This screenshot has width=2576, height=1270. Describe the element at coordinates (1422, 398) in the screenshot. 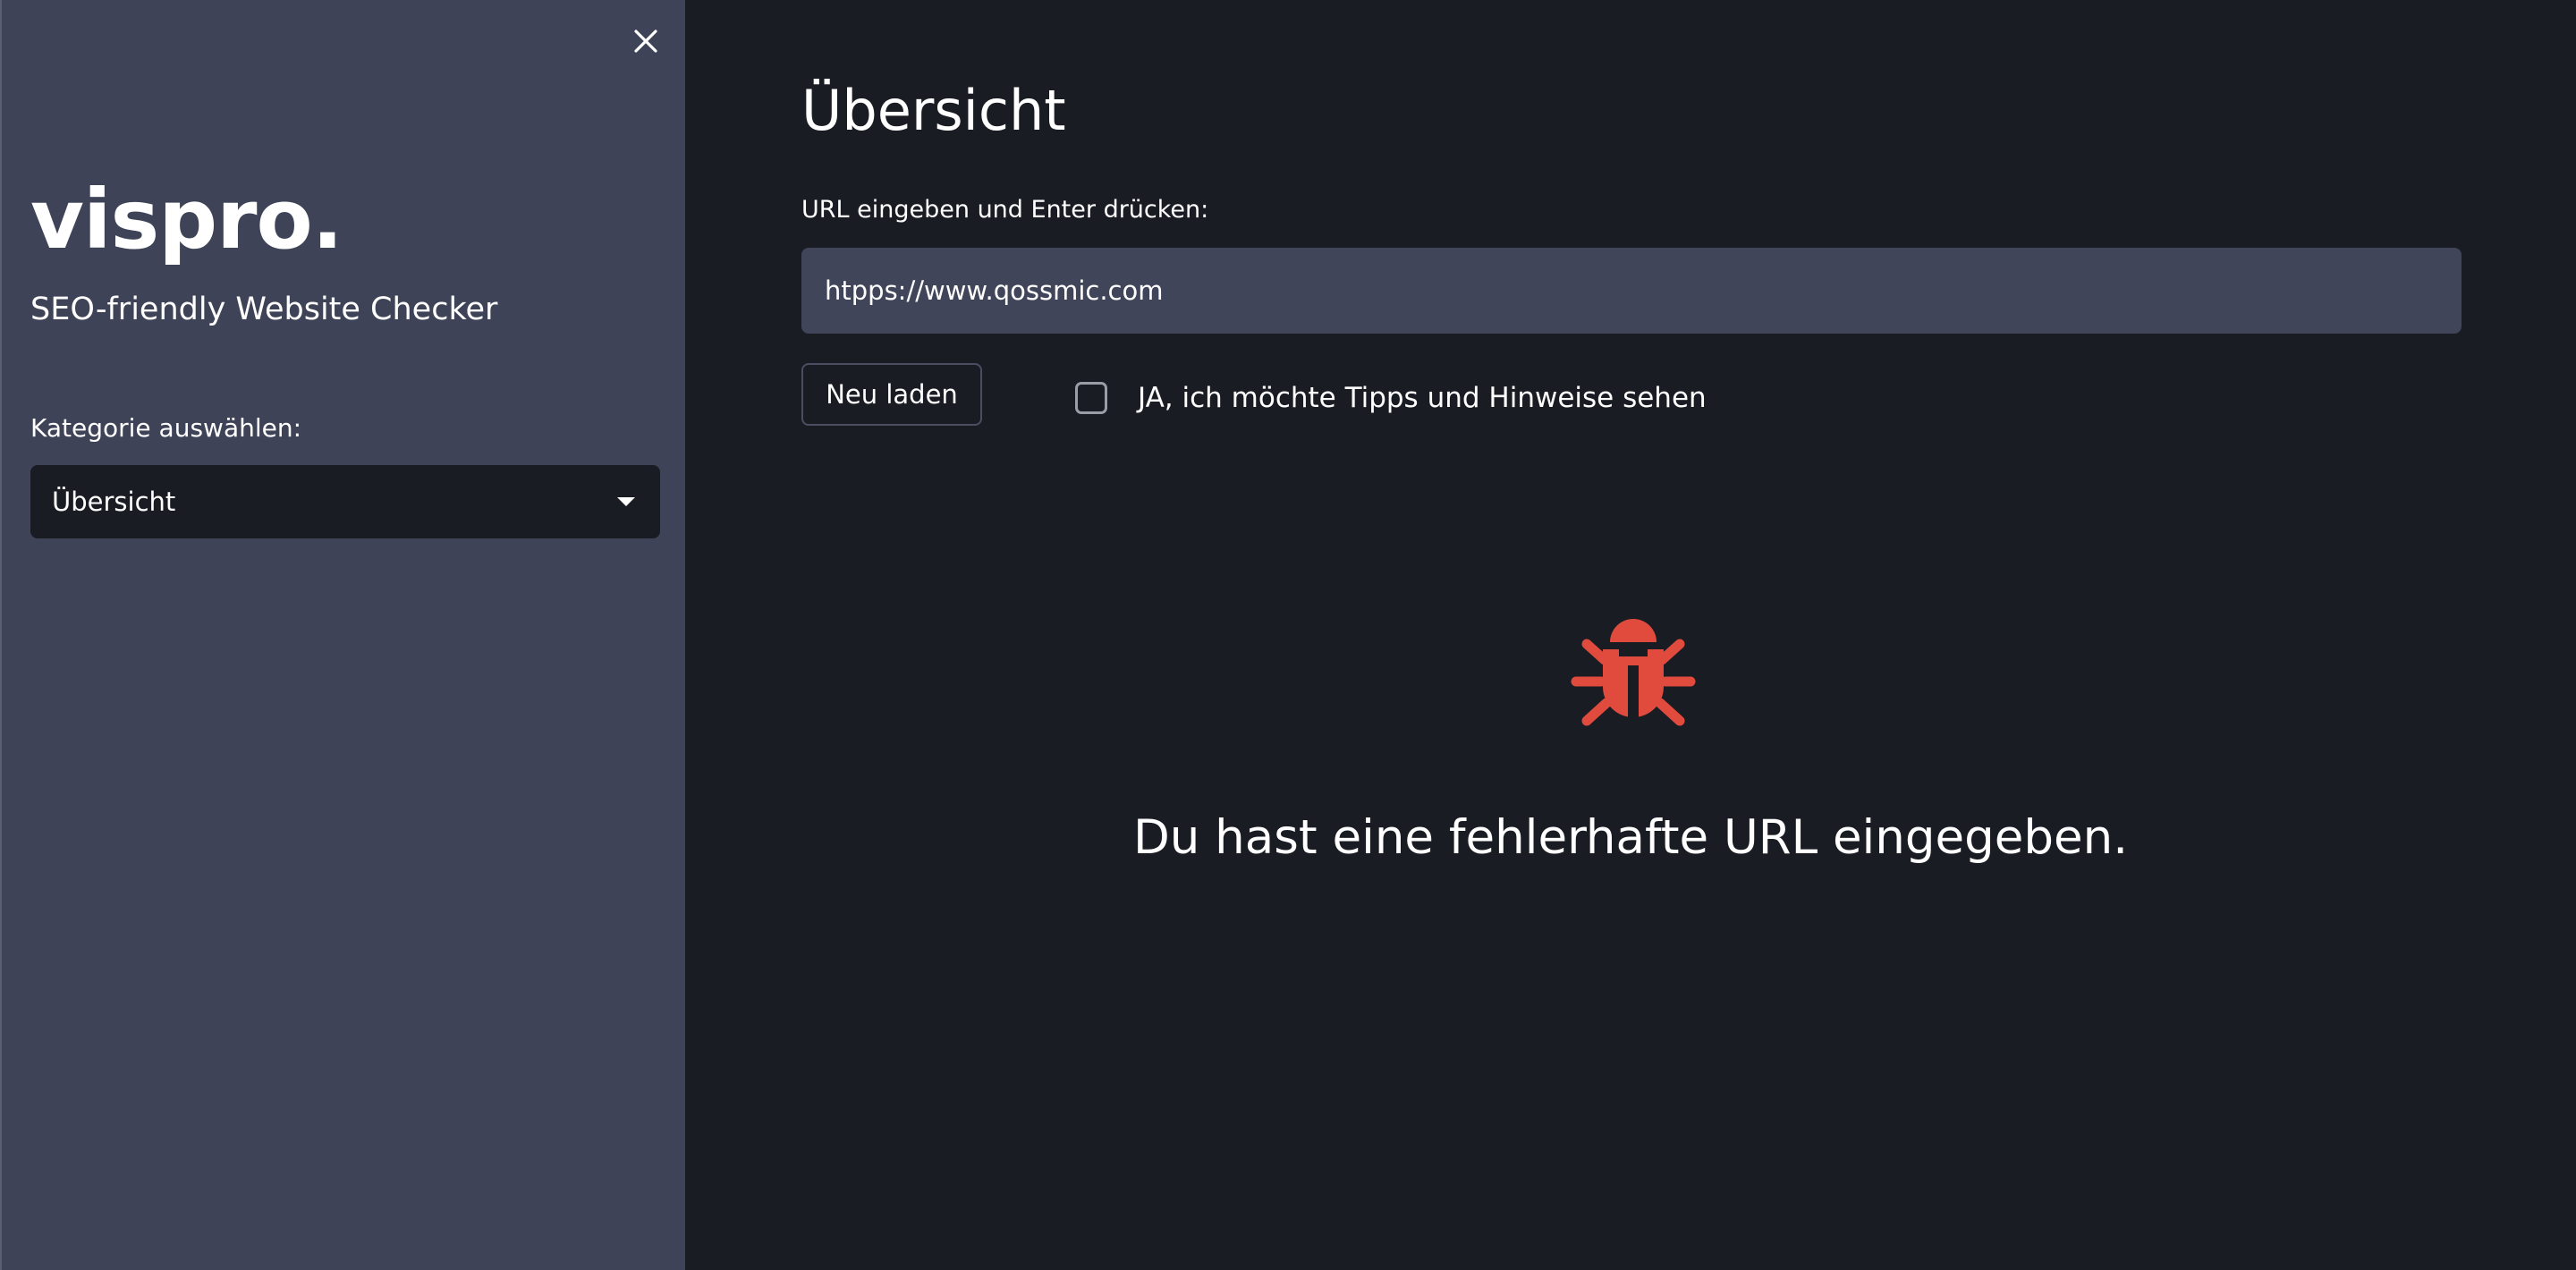

I see `tips-checkbox-label: JA, ich möchte Tipps und Hinweise sehen` at that location.